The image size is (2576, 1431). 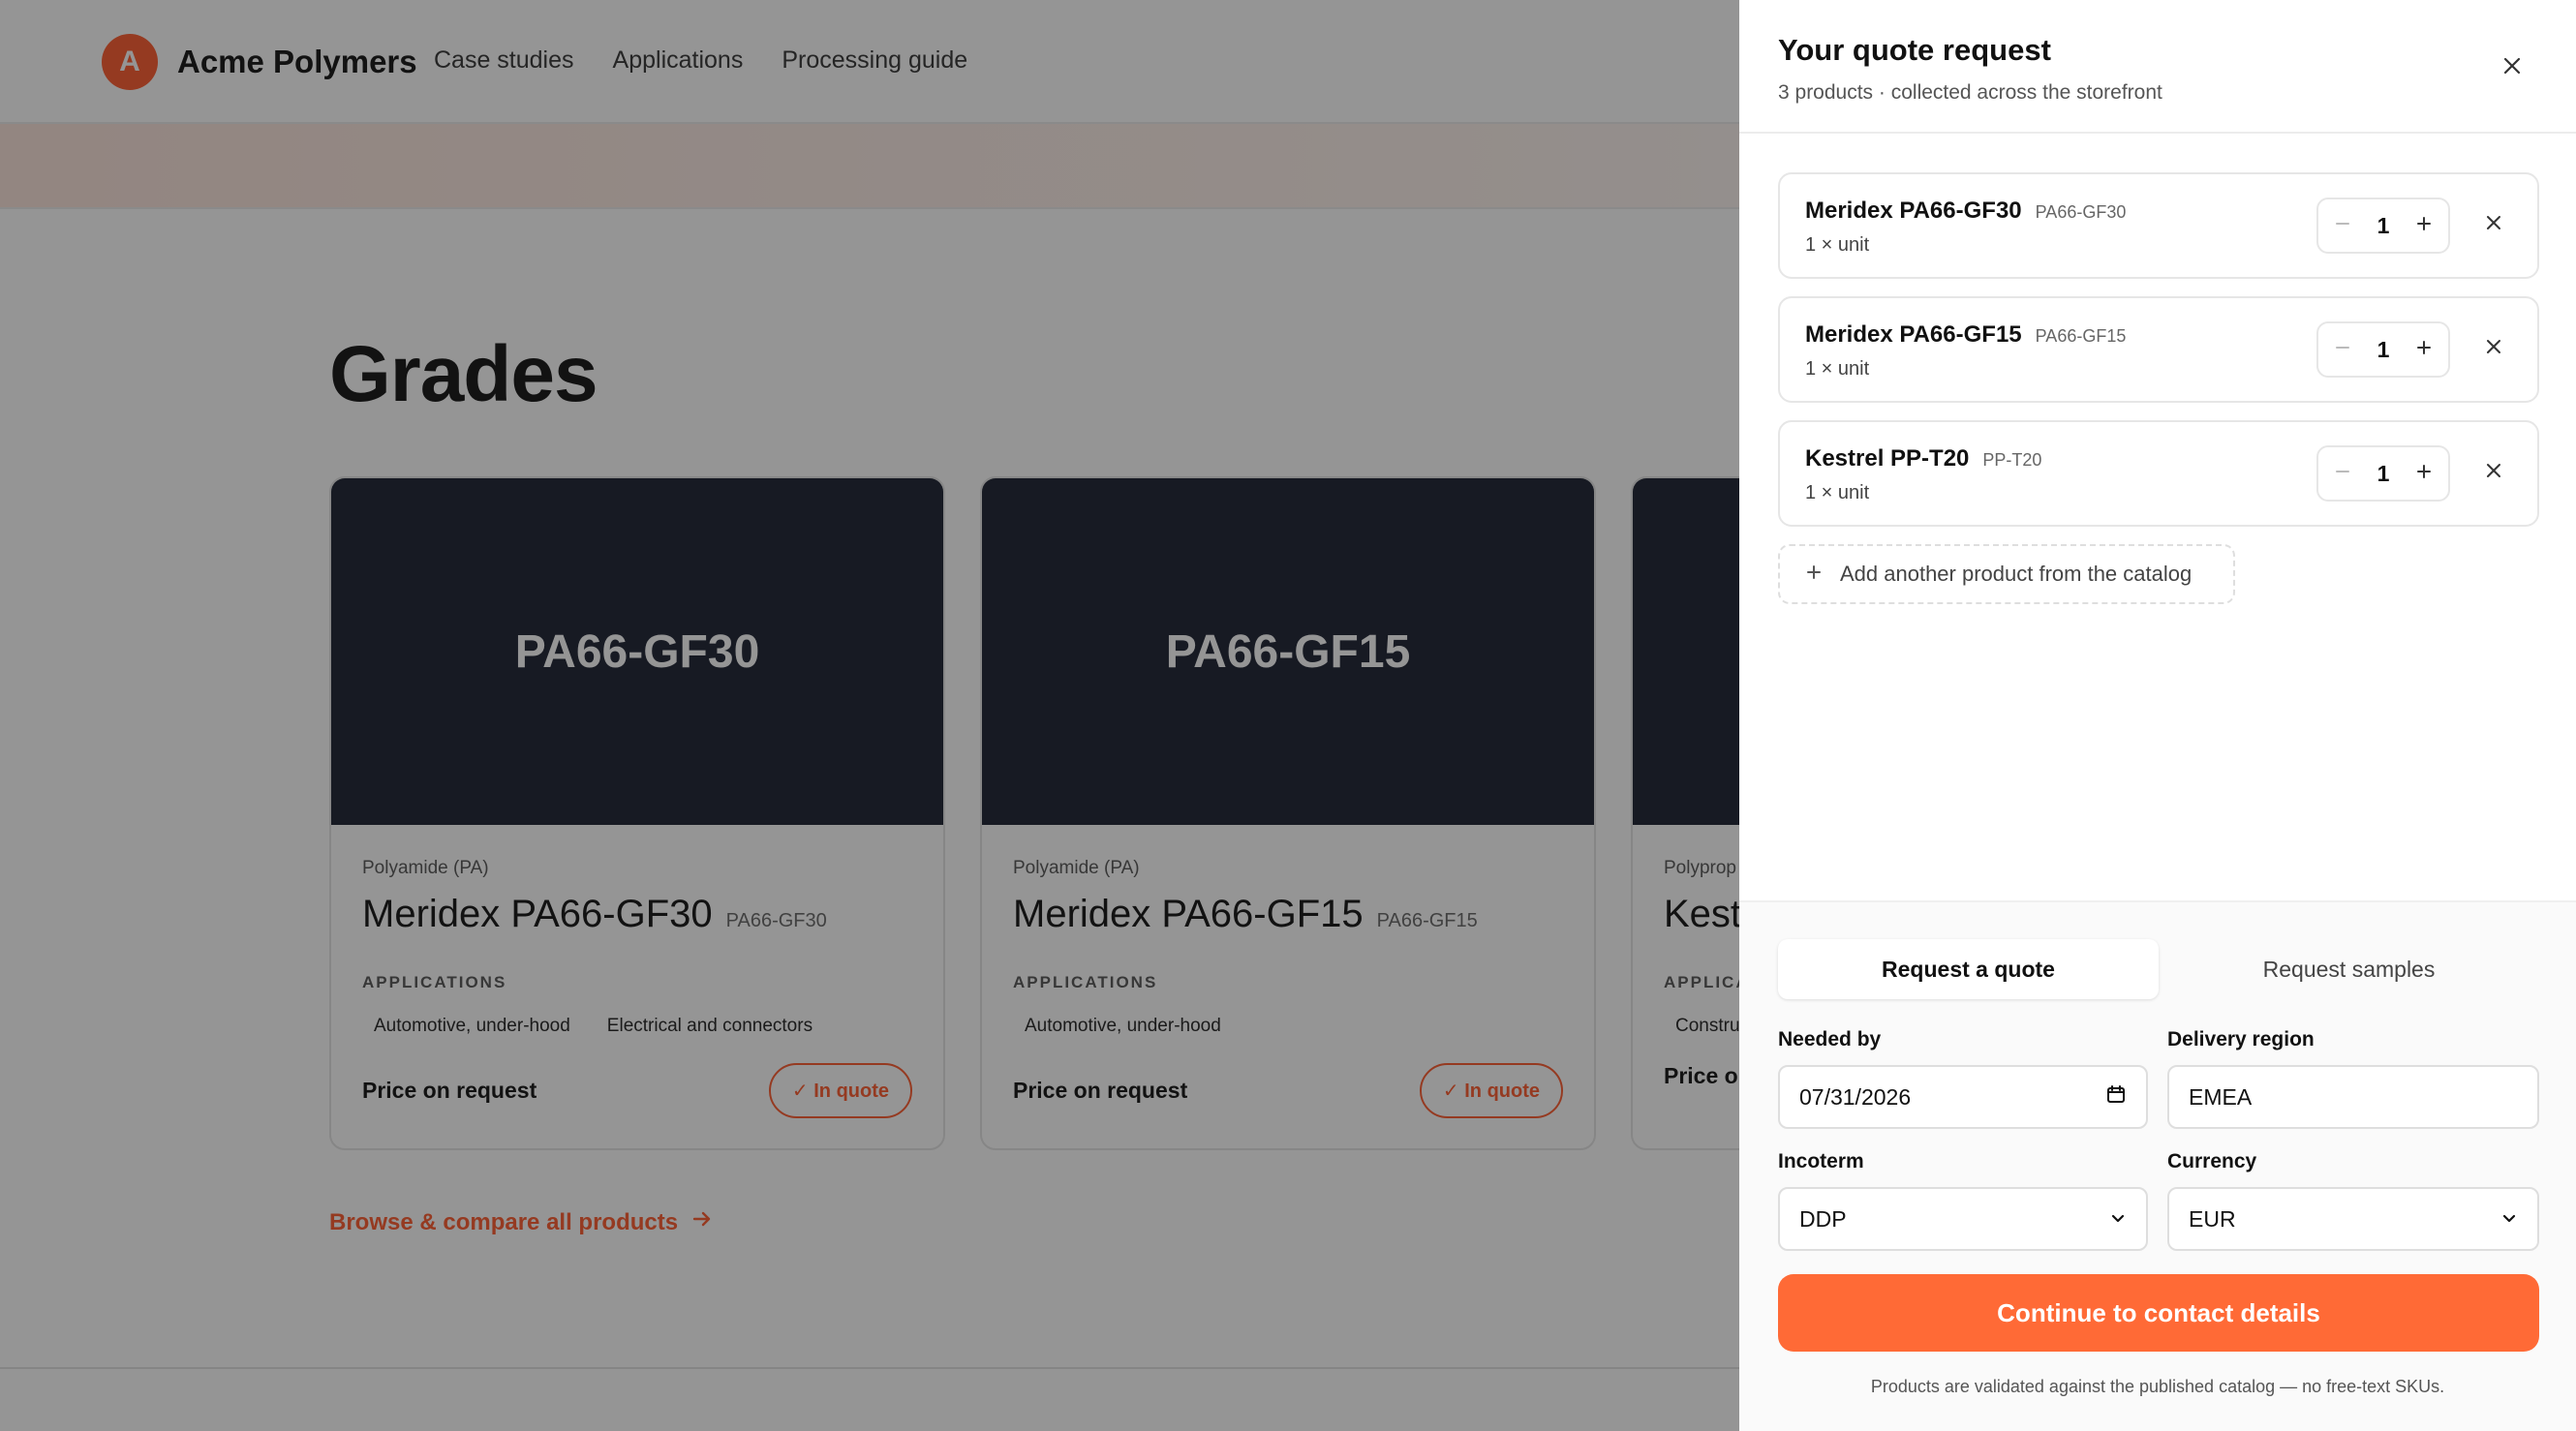 What do you see at coordinates (1913, 335) in the screenshot?
I see `line-item-name: Meridex PA66-GF15` at bounding box center [1913, 335].